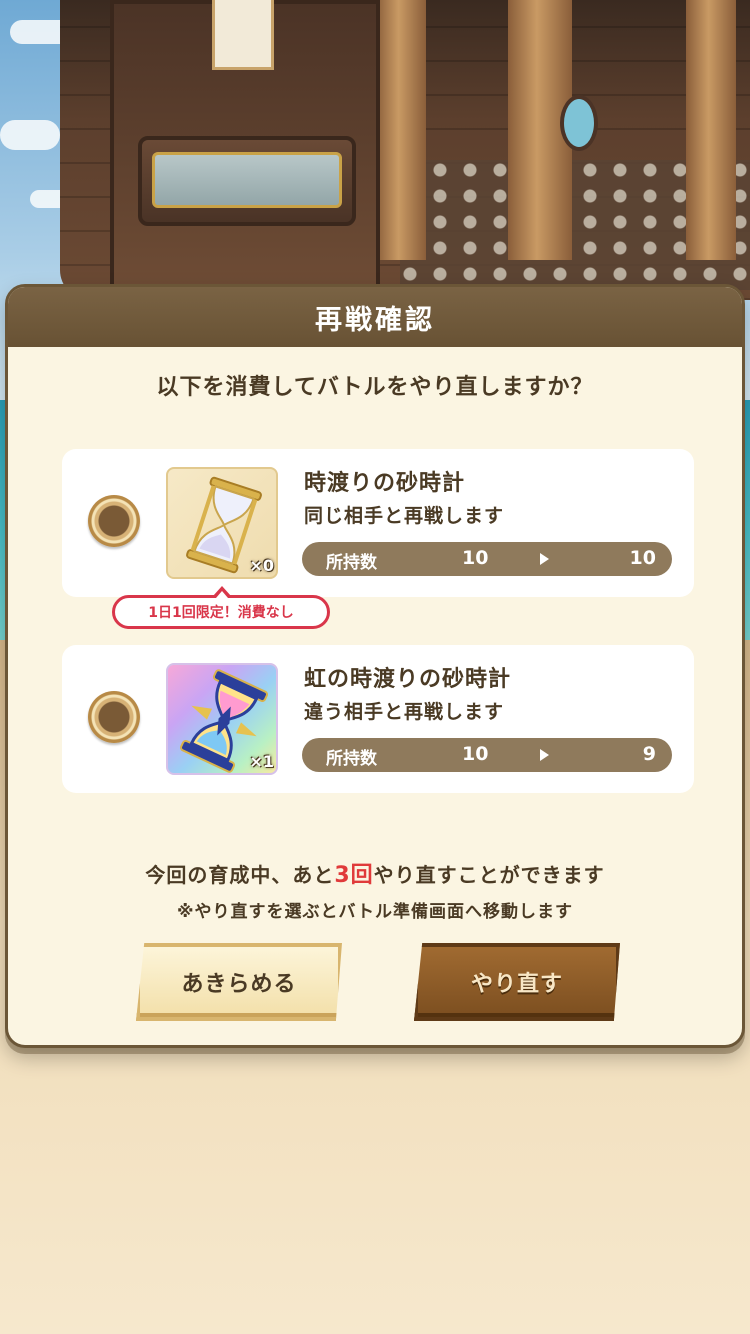  What do you see at coordinates (375, 387) in the screenshot?
I see `confirm-question: 以下を消費してバトルをやり直しますか？` at bounding box center [375, 387].